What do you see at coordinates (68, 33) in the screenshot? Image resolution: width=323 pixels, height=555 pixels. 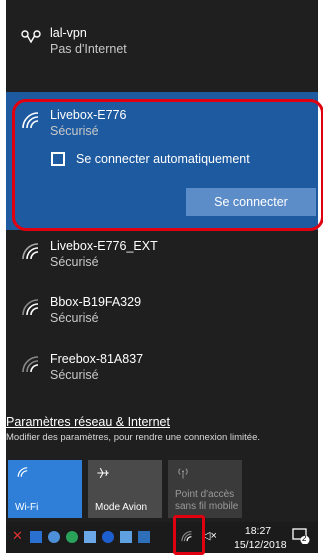 I see `network-name: lal-vpn` at bounding box center [68, 33].